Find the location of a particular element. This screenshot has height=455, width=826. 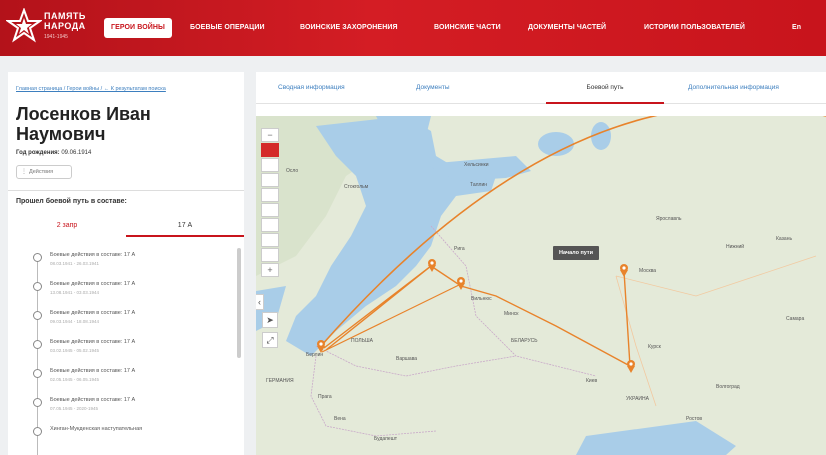

map-label-ukraina: УКРАИНА is located at coordinates (637, 399).